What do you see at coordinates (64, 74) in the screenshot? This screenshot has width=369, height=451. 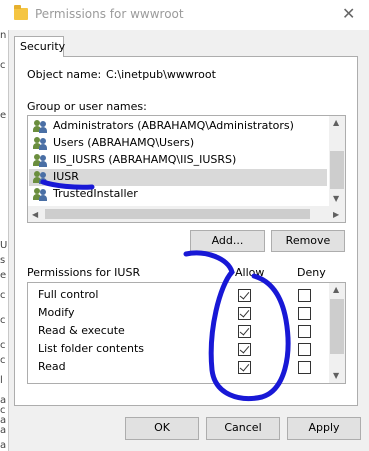 I see `object-name-label: Object name:` at bounding box center [64, 74].